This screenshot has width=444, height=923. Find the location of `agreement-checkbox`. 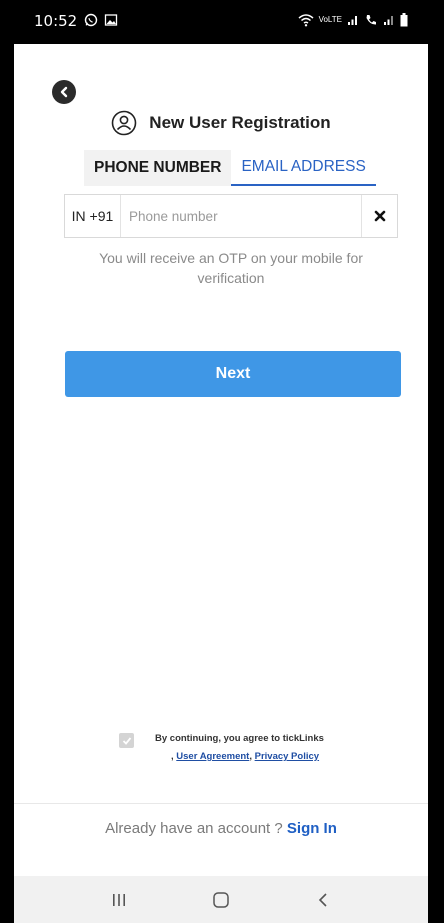

agreement-checkbox is located at coordinates (126, 740).